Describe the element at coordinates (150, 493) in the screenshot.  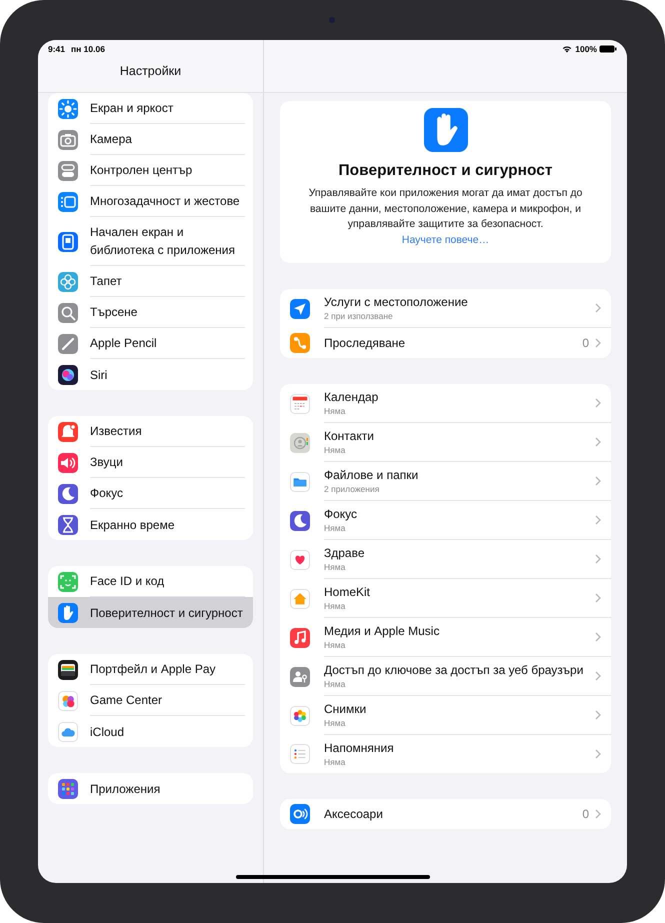
I see `sidebar-item: Фокус` at that location.